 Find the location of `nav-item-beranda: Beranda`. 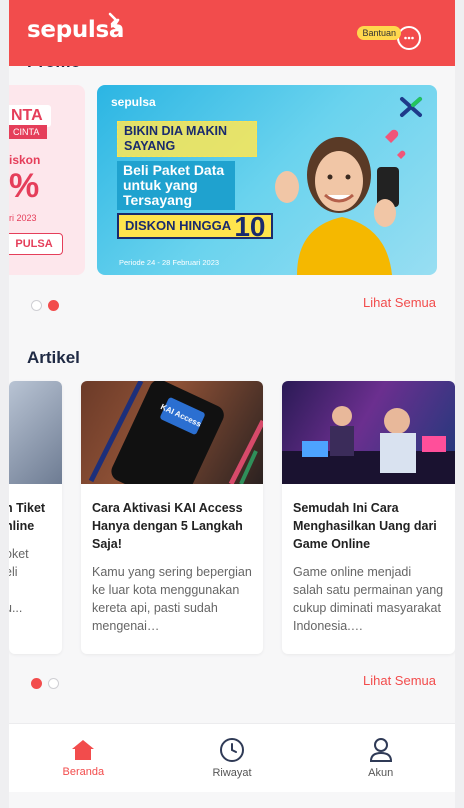

nav-item-beranda: Beranda is located at coordinates (83, 758).